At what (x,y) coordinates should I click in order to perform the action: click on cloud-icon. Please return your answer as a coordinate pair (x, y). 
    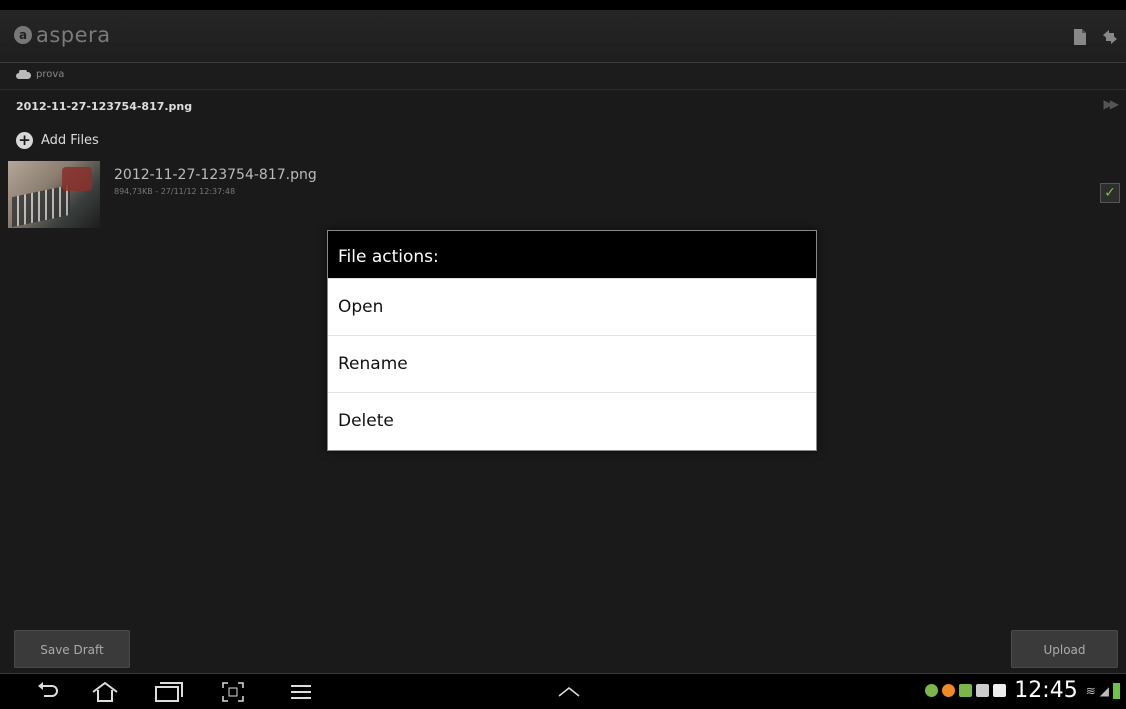
    Looking at the image, I should click on (23, 74).